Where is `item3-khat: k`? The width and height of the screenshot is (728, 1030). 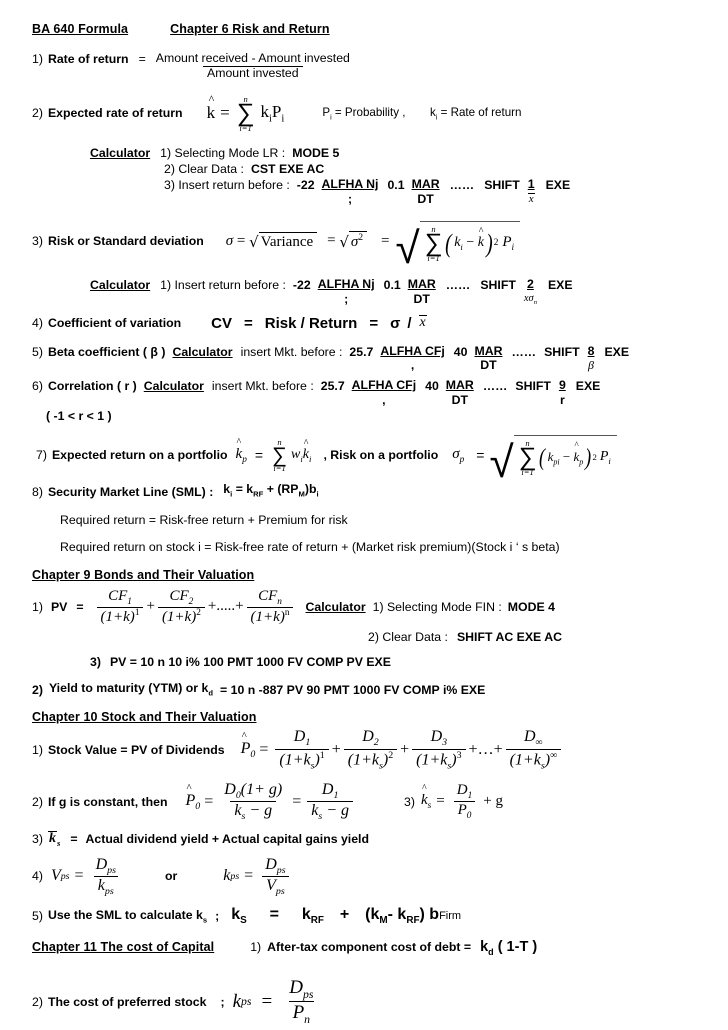 item3-khat: k is located at coordinates (480, 242).